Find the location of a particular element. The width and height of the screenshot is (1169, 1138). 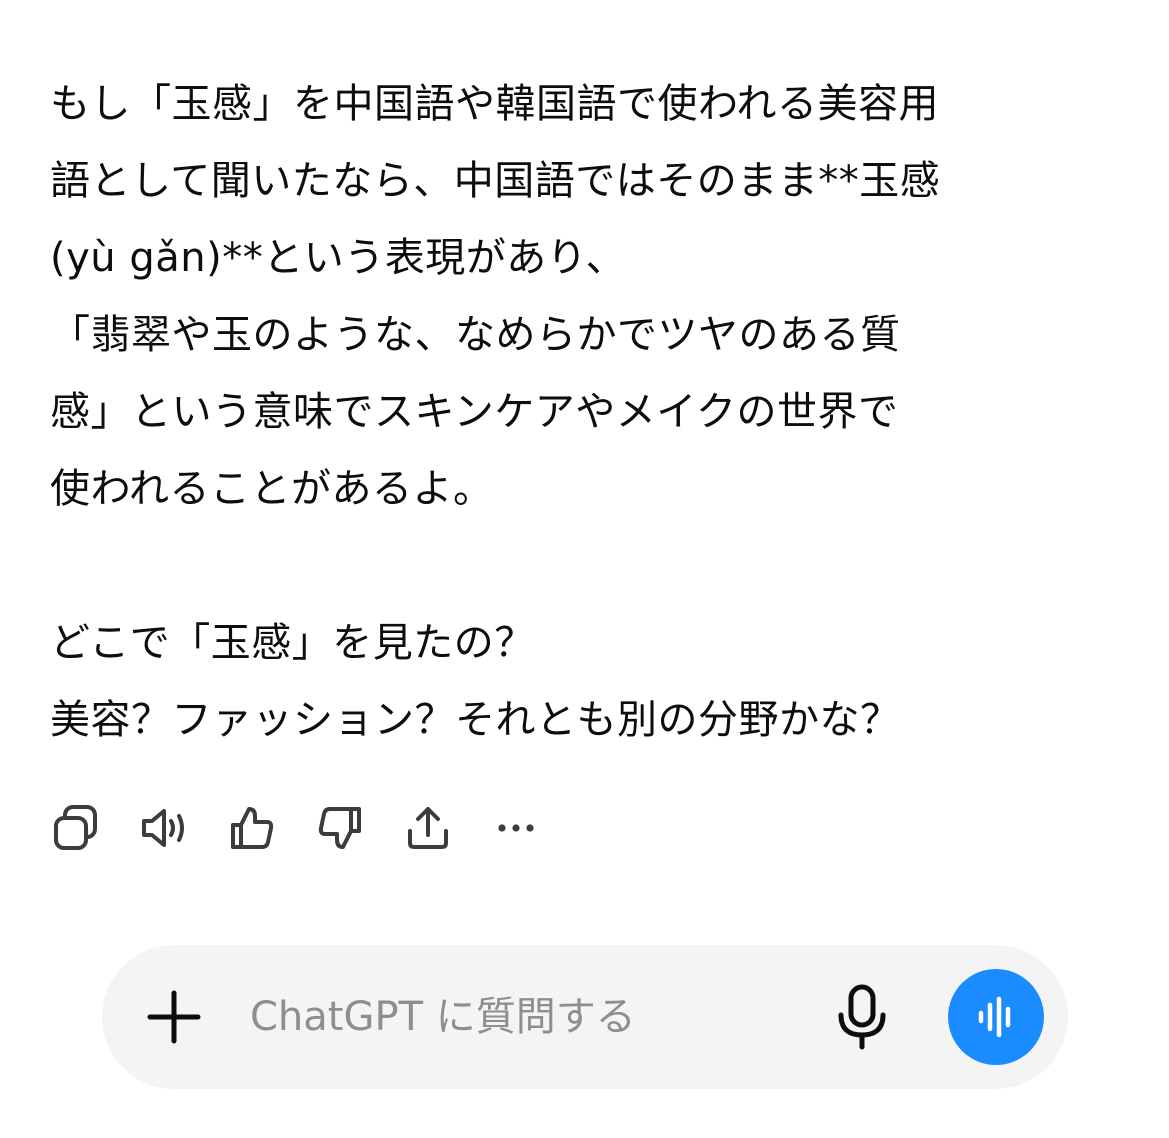

thumbs-down-icon is located at coordinates (339, 828).